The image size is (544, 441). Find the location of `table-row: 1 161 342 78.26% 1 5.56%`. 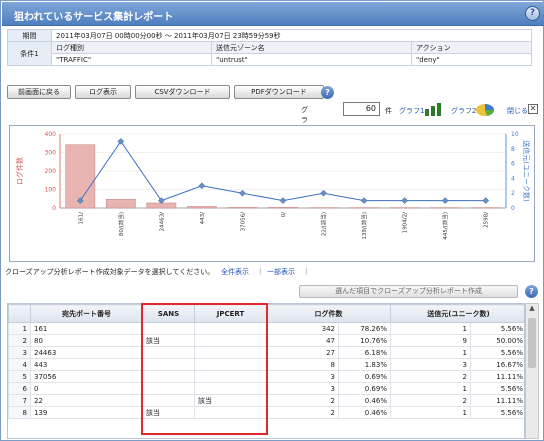

table-row: 1 161 342 78.26% 1 5.56% is located at coordinates (266, 328).